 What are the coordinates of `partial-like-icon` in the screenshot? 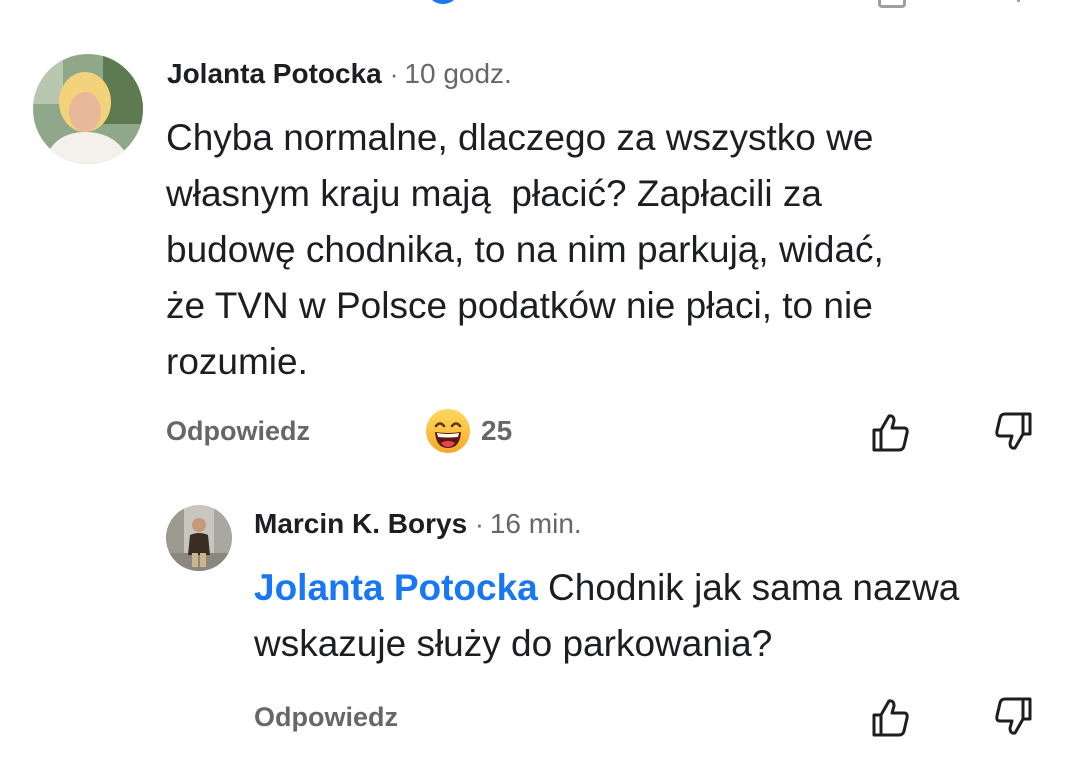 It's located at (892, 4).